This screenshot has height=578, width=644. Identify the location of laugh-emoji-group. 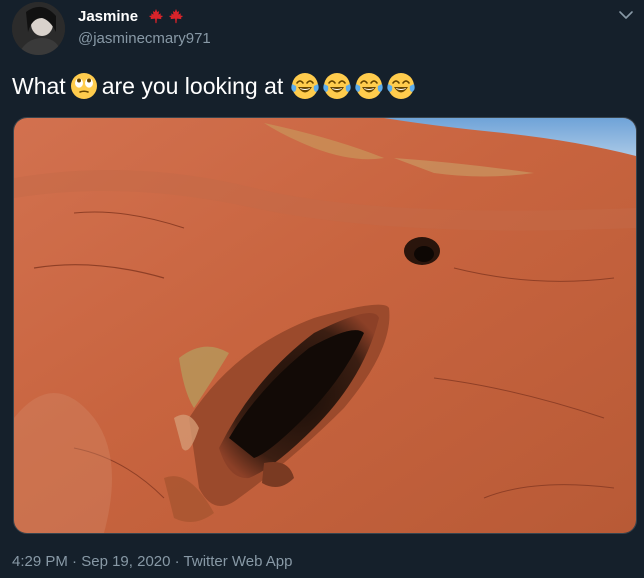
(353, 86).